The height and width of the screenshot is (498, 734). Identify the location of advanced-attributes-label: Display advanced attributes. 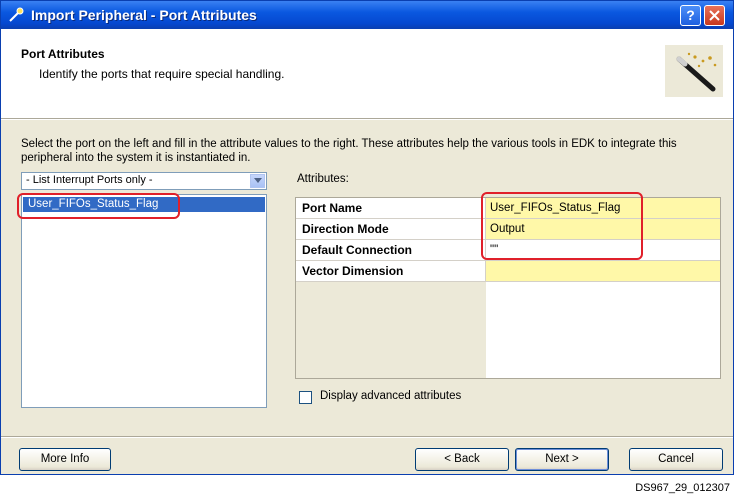
(390, 396).